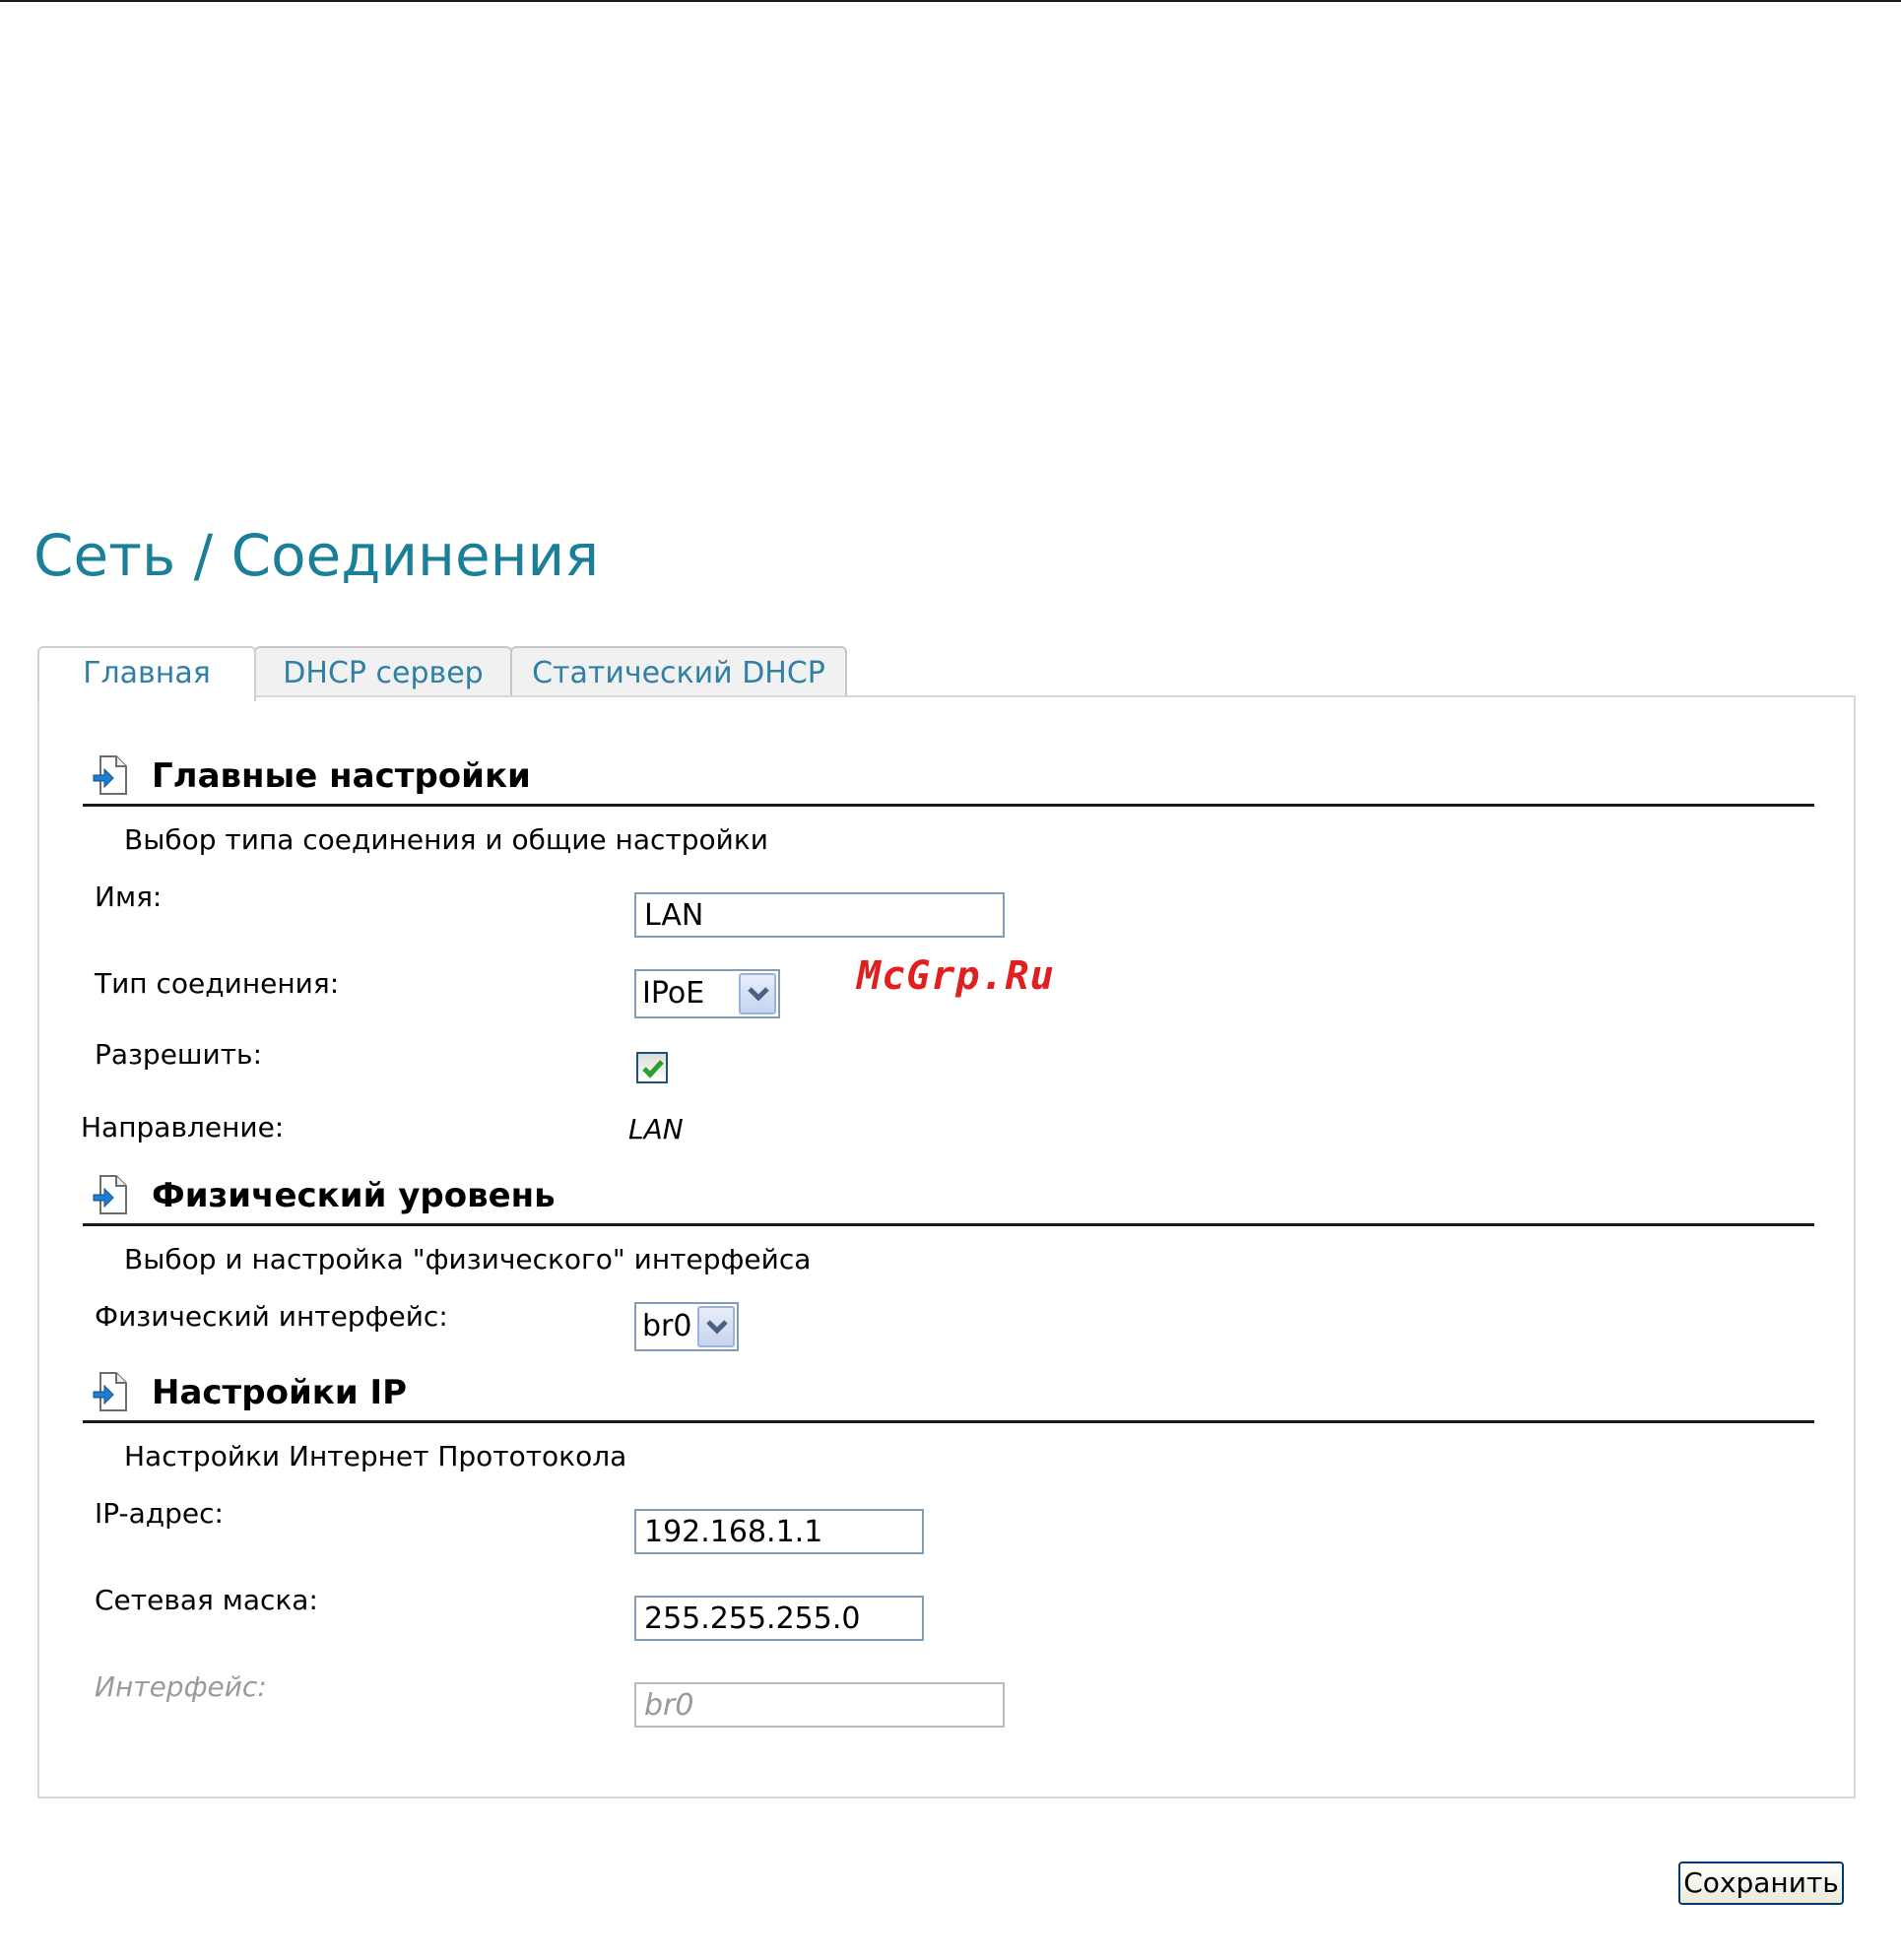 The image size is (1901, 1960). Describe the element at coordinates (316, 555) in the screenshot. I see `page-title: Сеть / Соединения` at that location.